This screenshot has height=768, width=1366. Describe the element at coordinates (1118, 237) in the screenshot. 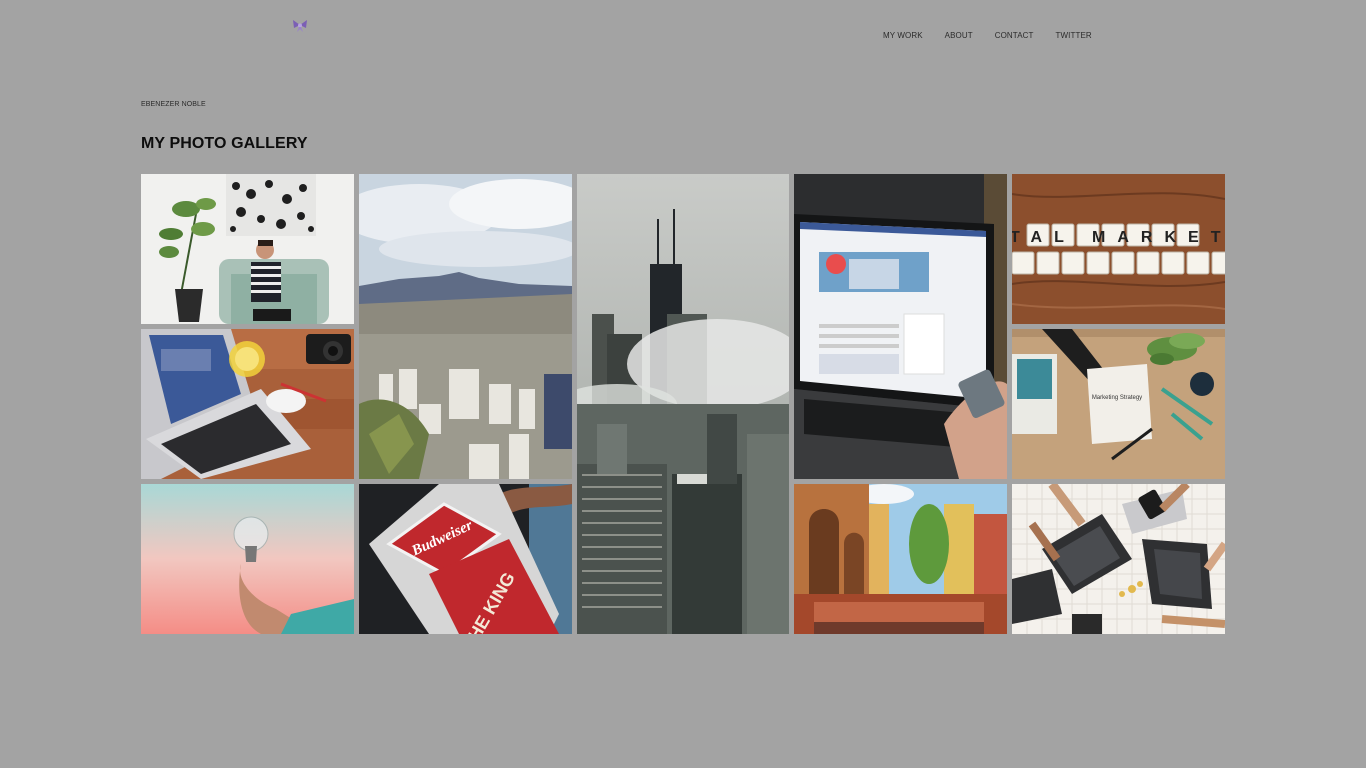

I see `digital-marketing-text: DIGITAL MARKETING` at that location.